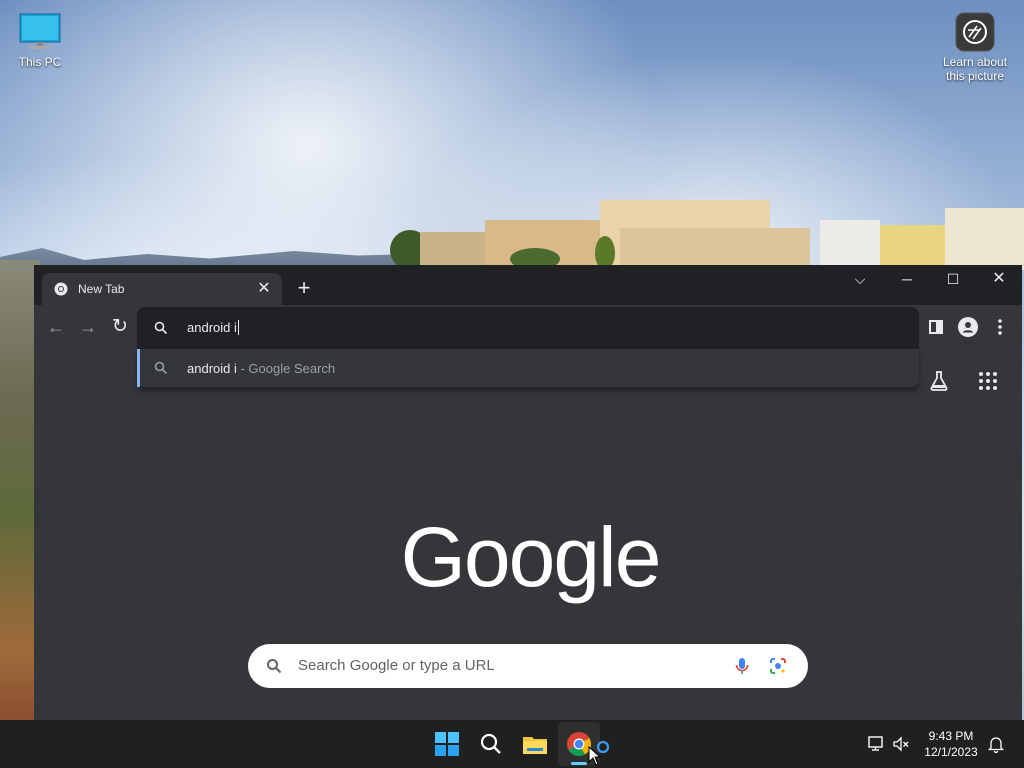 The height and width of the screenshot is (768, 1024). I want to click on clock-date: 12/1/2023, so click(951, 752).